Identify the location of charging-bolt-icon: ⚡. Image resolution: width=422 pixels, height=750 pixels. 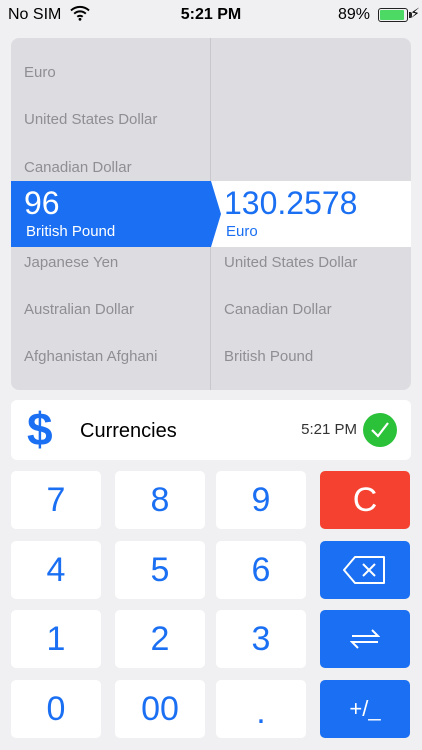
(415, 13).